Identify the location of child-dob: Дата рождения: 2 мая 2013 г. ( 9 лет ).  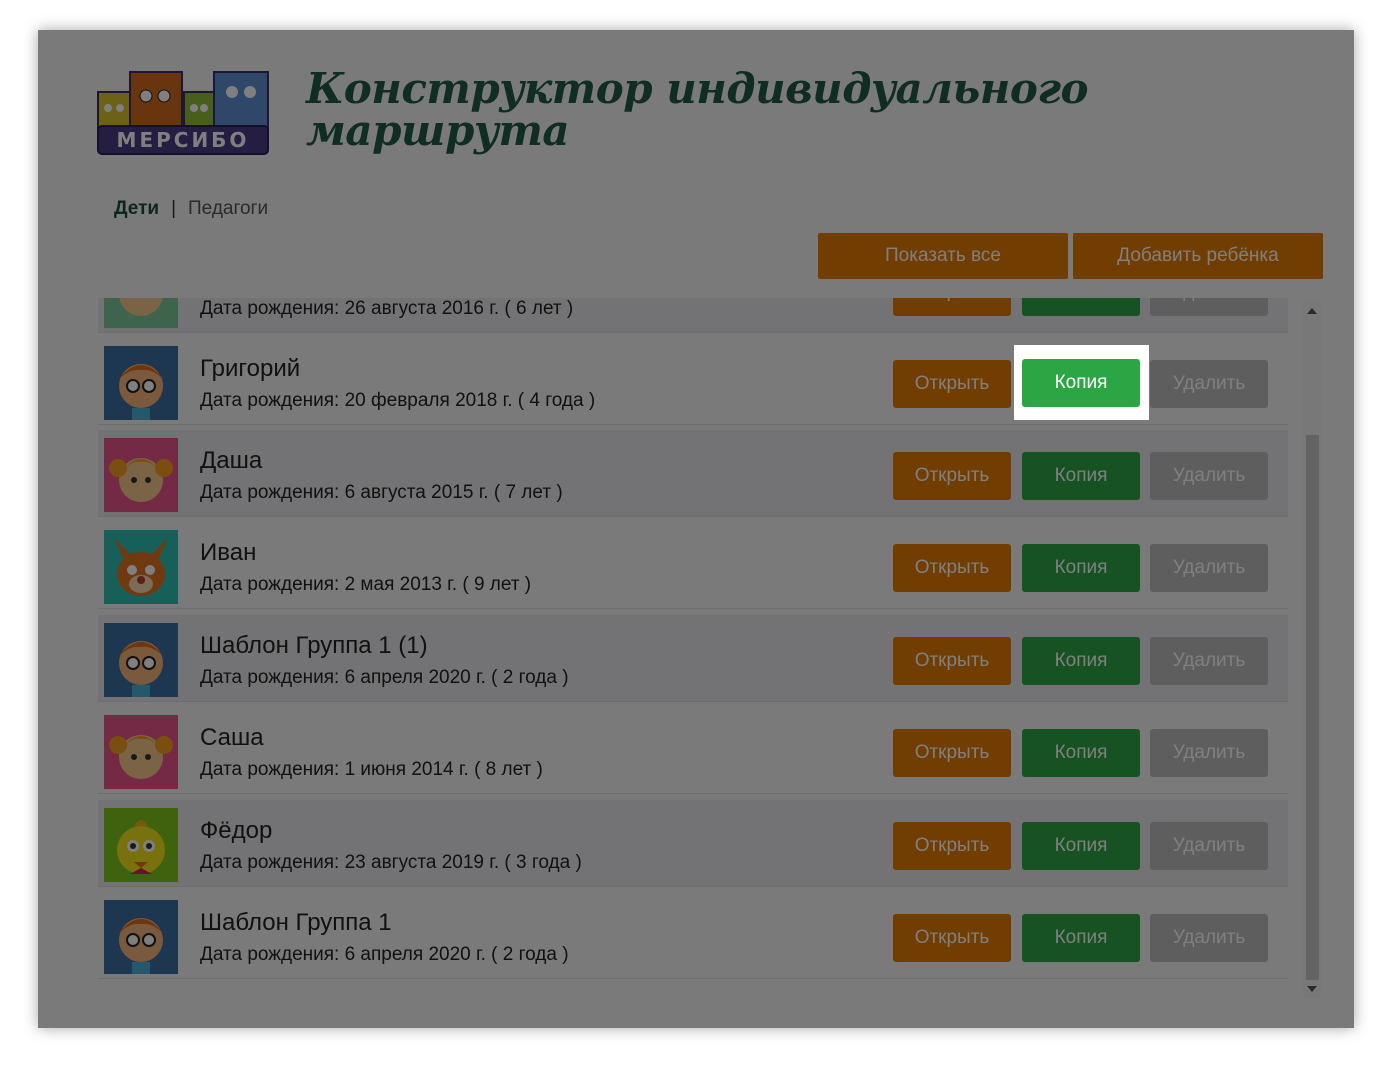
(366, 584).